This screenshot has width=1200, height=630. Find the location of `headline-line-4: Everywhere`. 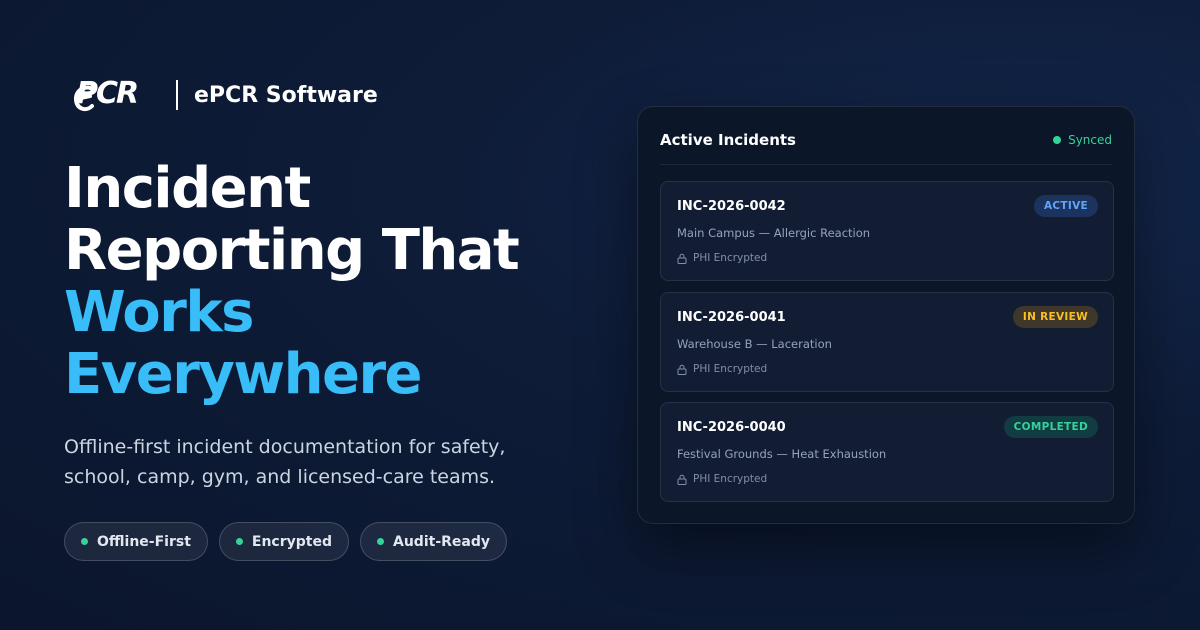

headline-line-4: Everywhere is located at coordinates (243, 374).